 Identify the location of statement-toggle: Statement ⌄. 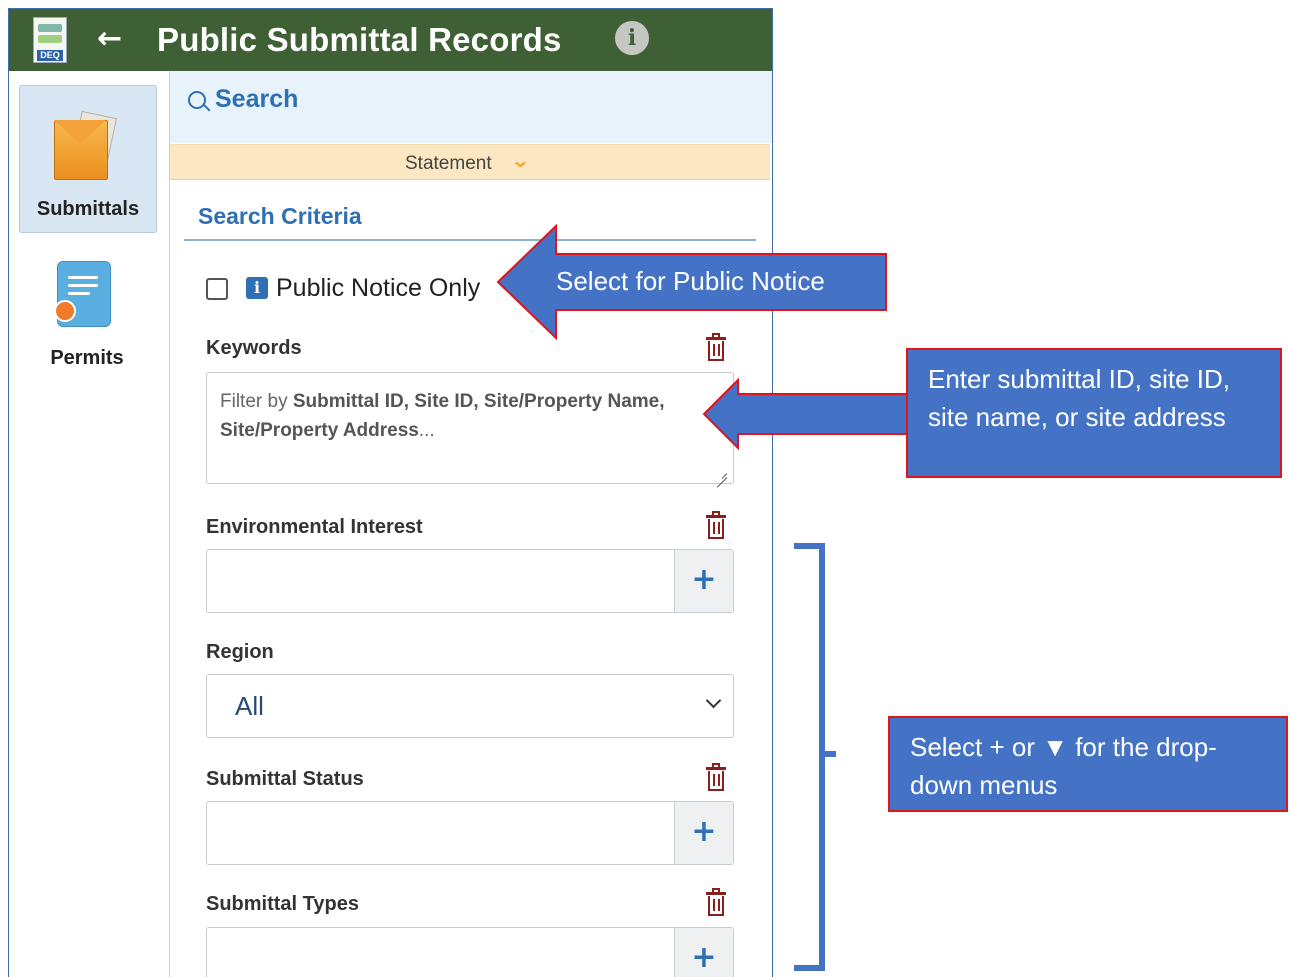
(470, 162).